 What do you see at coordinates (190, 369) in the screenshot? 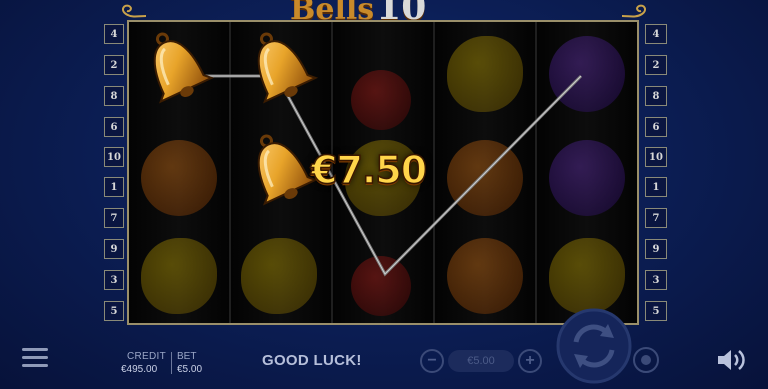
I see `bet-value: €5.00` at bounding box center [190, 369].